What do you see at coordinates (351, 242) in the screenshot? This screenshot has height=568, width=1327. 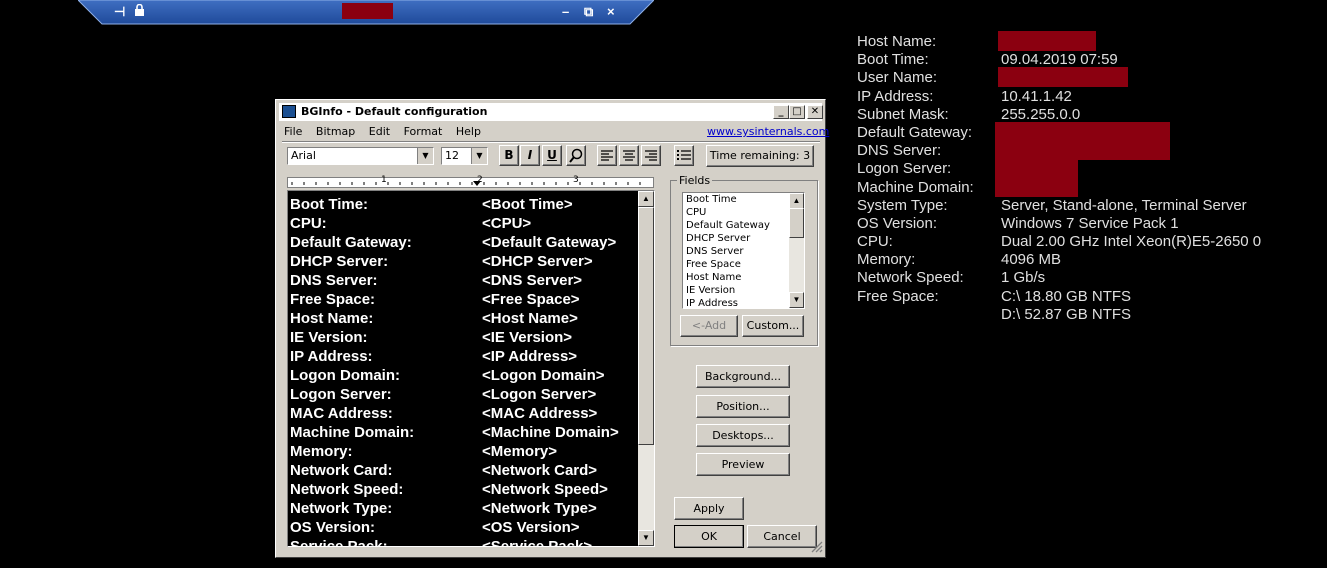 I see `editor-line-label: Default Gateway:` at bounding box center [351, 242].